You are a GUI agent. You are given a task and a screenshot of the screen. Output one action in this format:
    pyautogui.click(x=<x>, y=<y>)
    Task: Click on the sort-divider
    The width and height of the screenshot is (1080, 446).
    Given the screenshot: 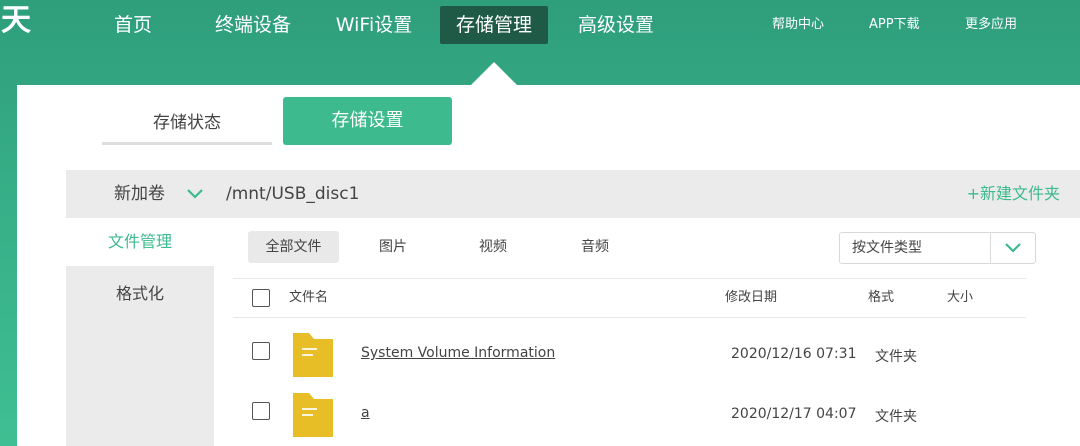 What is the action you would take?
    pyautogui.click(x=990, y=248)
    